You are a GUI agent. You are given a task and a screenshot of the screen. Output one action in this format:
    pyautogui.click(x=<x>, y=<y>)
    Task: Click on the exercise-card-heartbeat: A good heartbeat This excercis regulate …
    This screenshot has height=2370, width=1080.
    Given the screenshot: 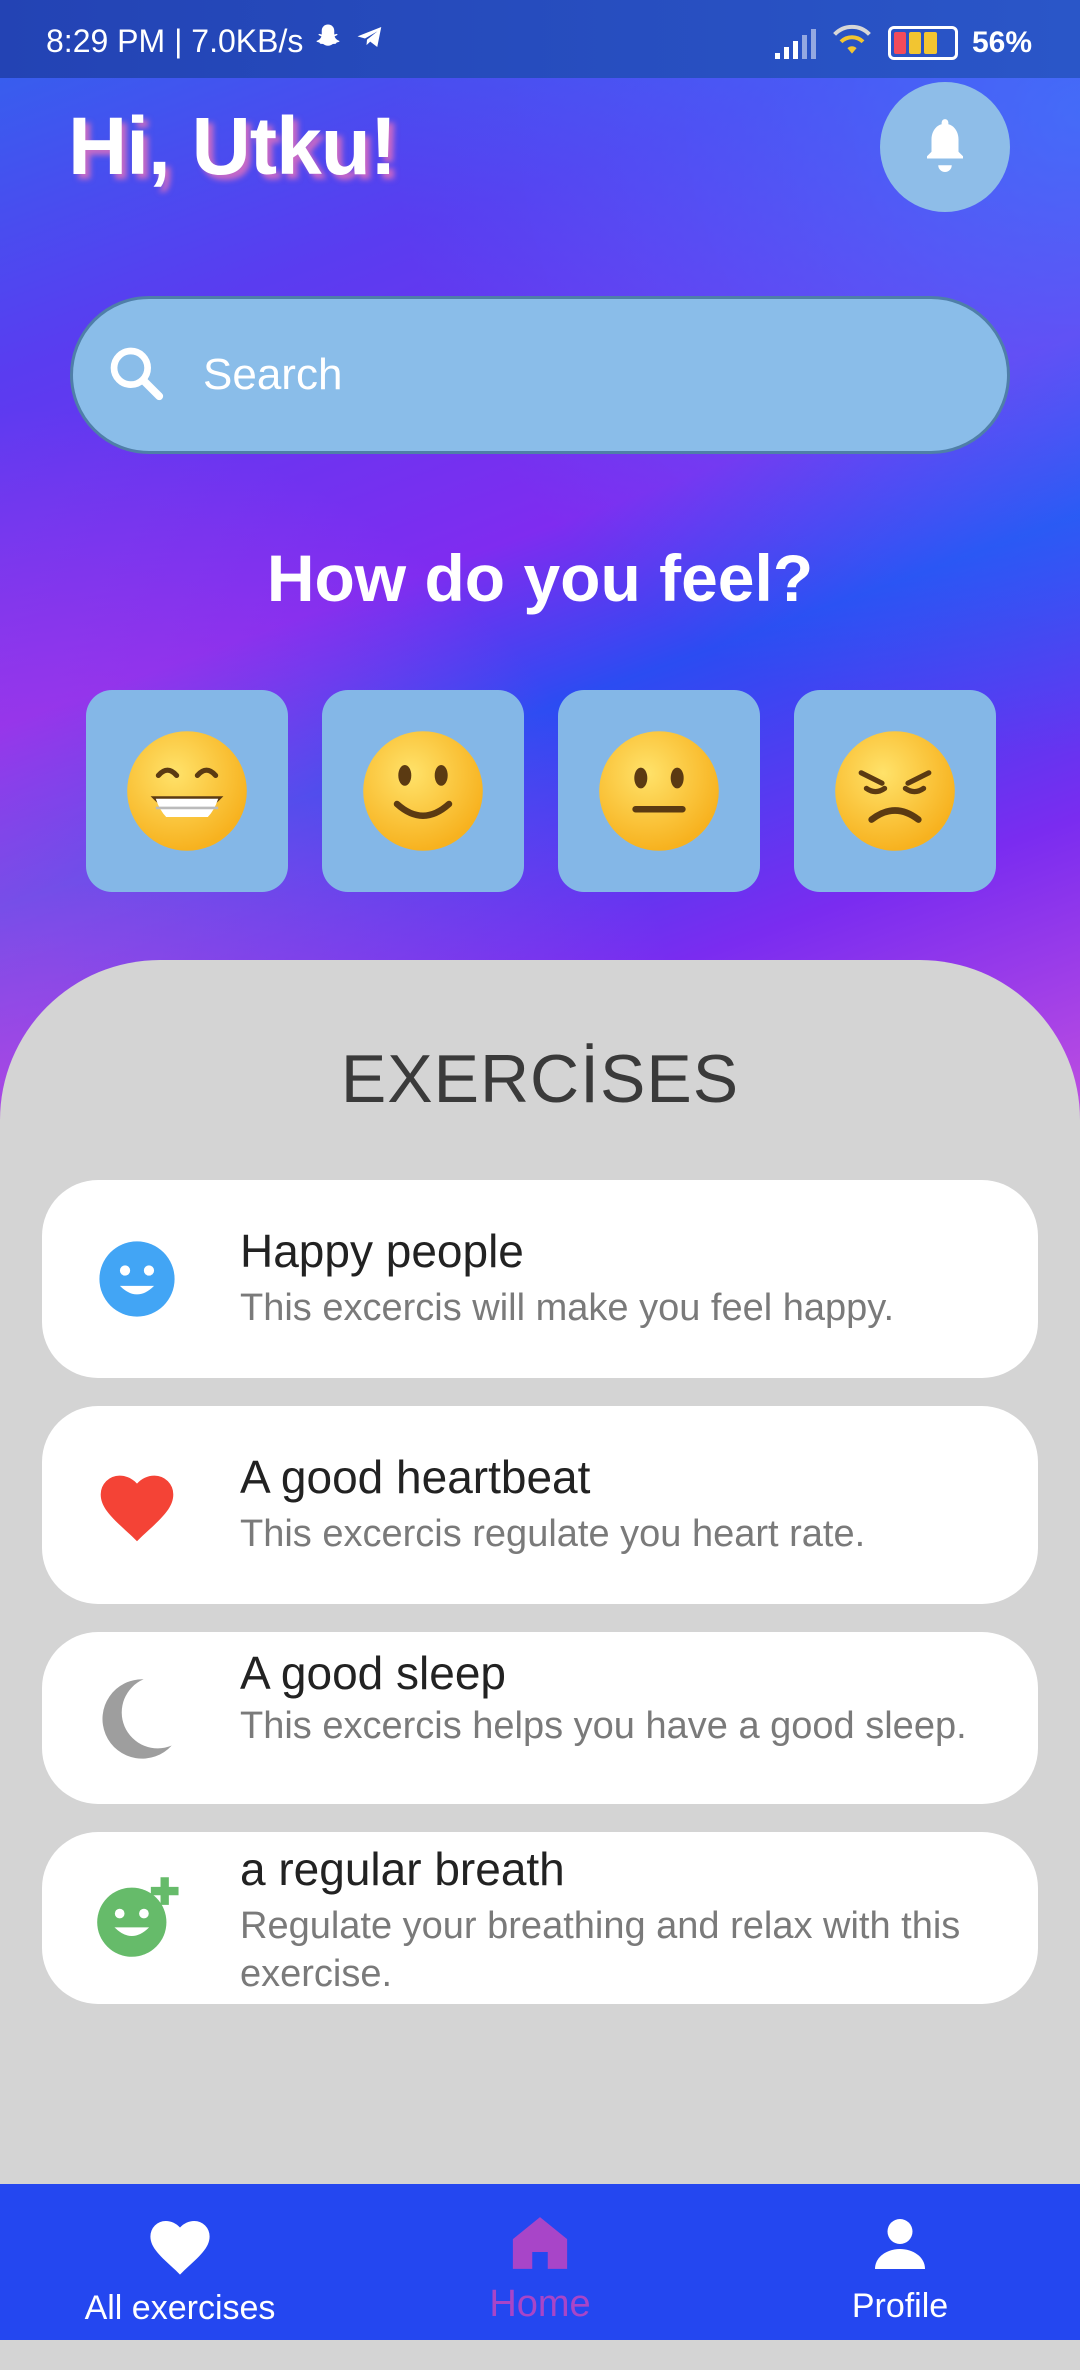 What is the action you would take?
    pyautogui.click(x=540, y=1505)
    